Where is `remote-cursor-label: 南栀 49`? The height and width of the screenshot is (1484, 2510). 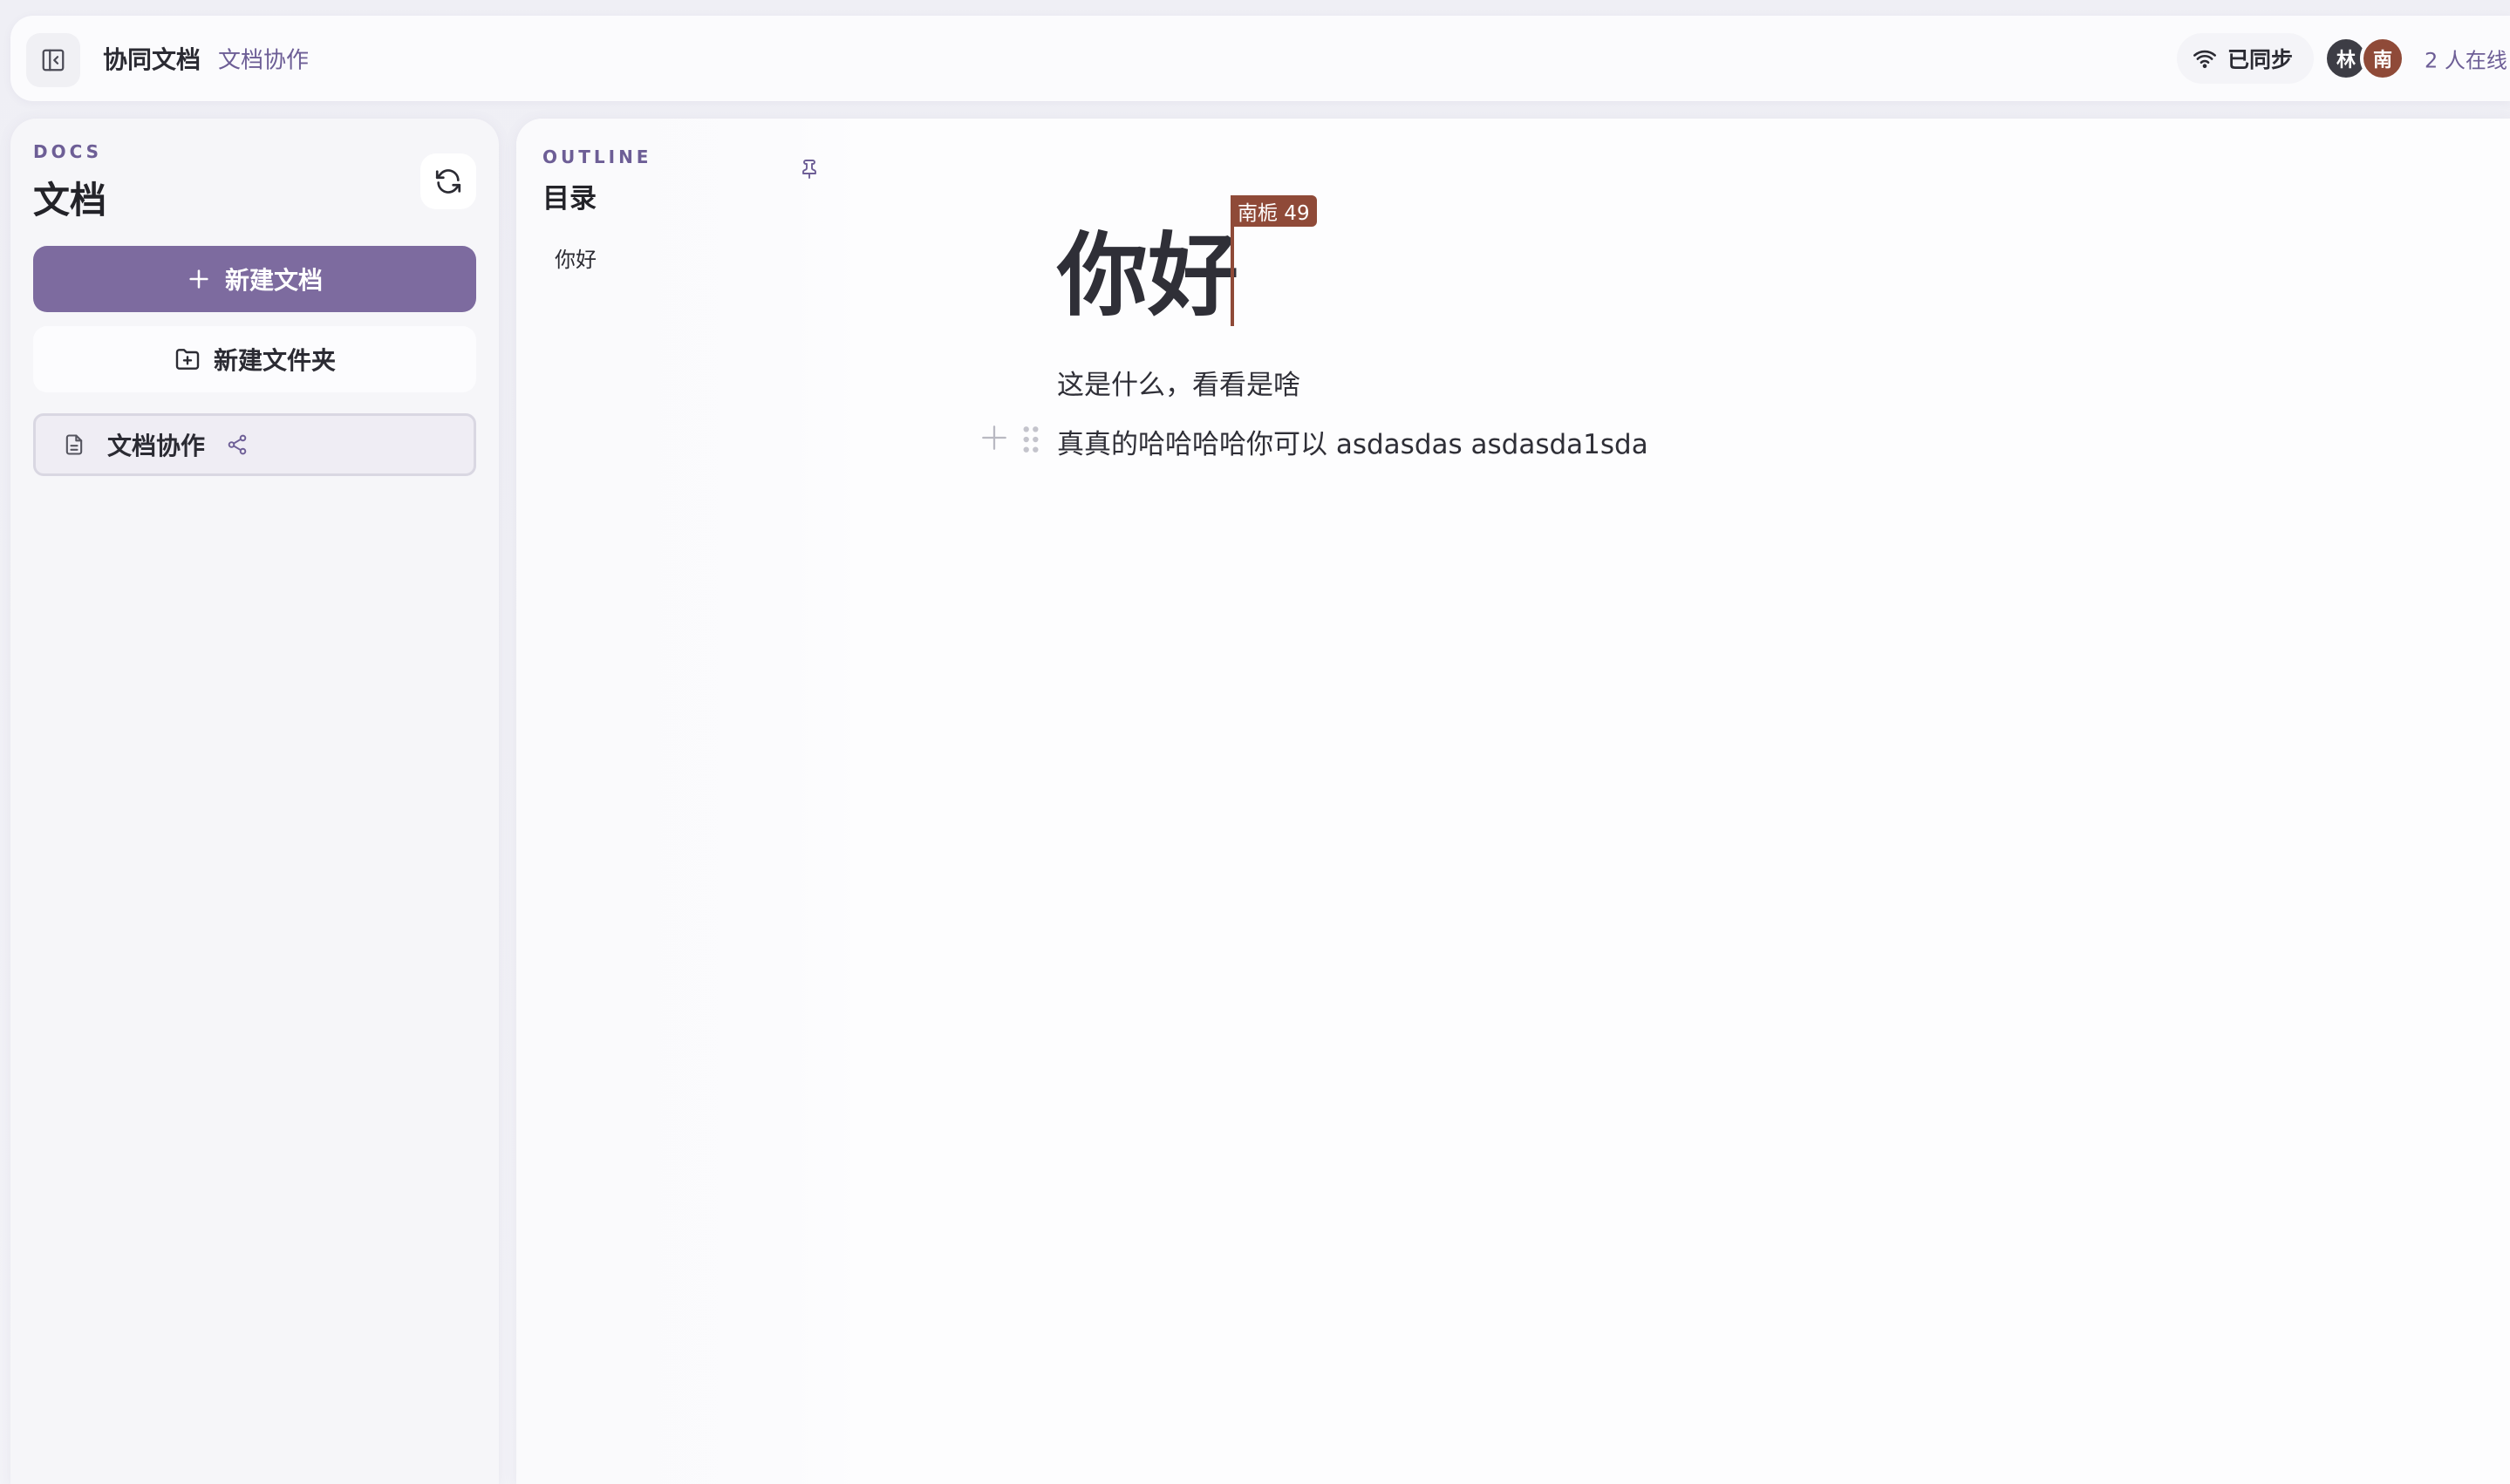 remote-cursor-label: 南栀 49 is located at coordinates (1274, 211).